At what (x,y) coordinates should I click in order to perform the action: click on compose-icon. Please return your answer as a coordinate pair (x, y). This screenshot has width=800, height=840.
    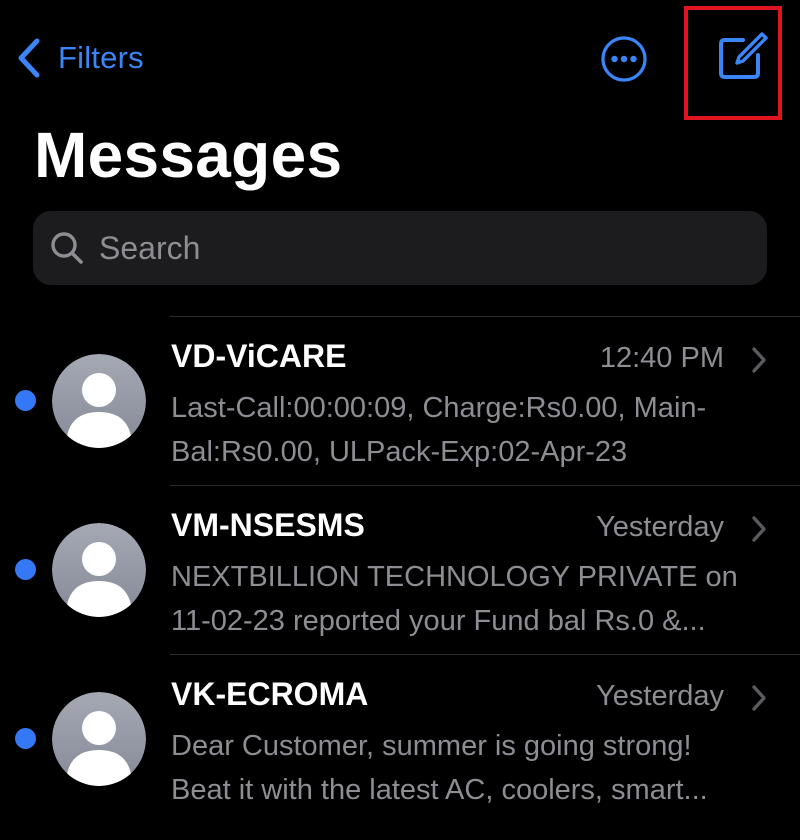
    Looking at the image, I should click on (740, 62).